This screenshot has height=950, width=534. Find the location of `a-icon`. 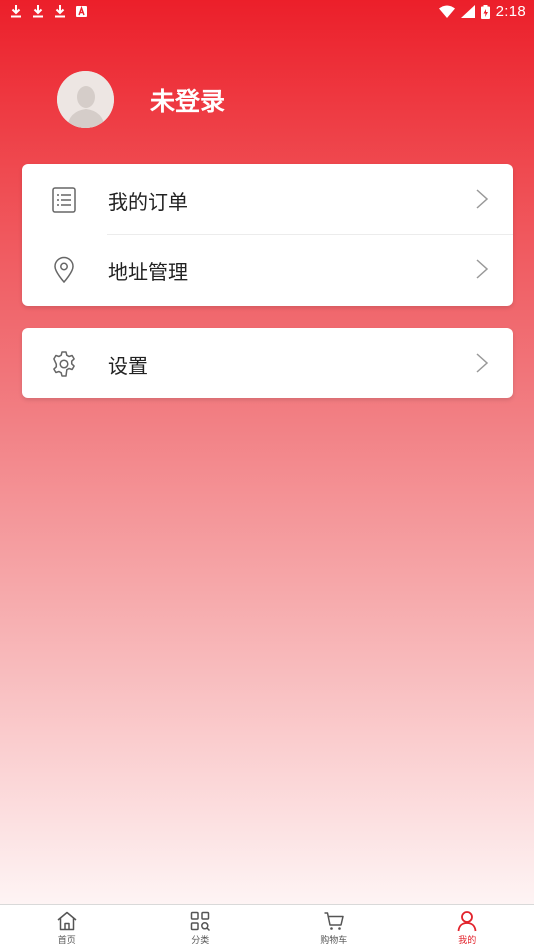

a-icon is located at coordinates (81, 11).